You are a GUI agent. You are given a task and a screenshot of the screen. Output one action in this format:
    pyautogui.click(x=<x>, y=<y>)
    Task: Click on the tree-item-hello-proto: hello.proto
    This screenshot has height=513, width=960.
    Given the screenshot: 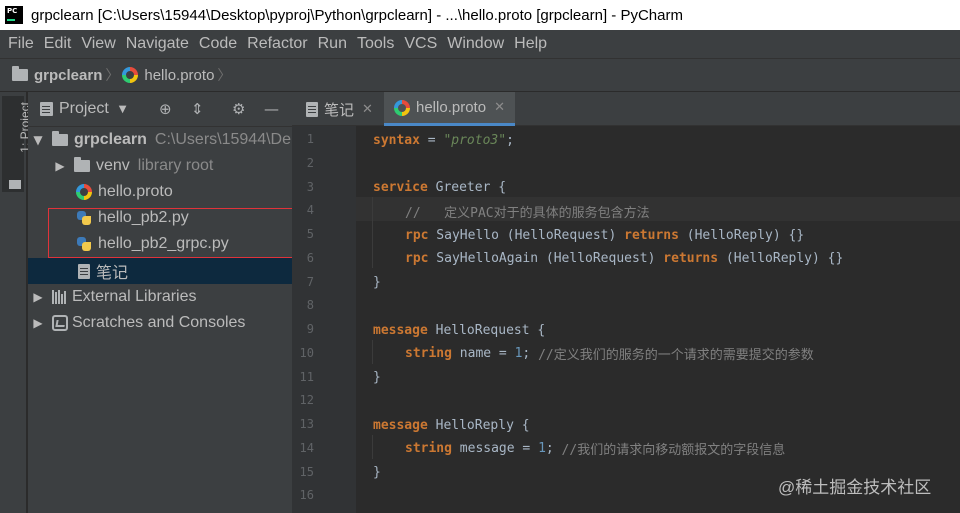 What is the action you would take?
    pyautogui.click(x=160, y=192)
    